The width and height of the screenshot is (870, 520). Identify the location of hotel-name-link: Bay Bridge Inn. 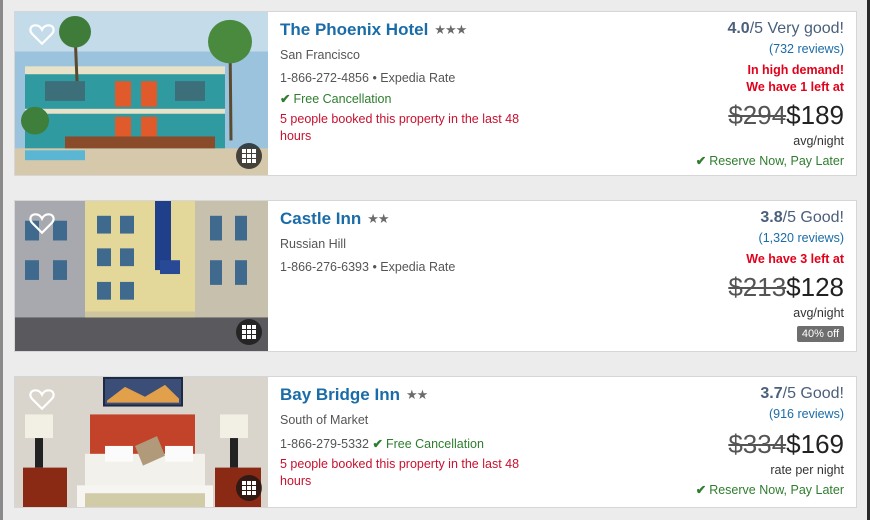
(340, 395).